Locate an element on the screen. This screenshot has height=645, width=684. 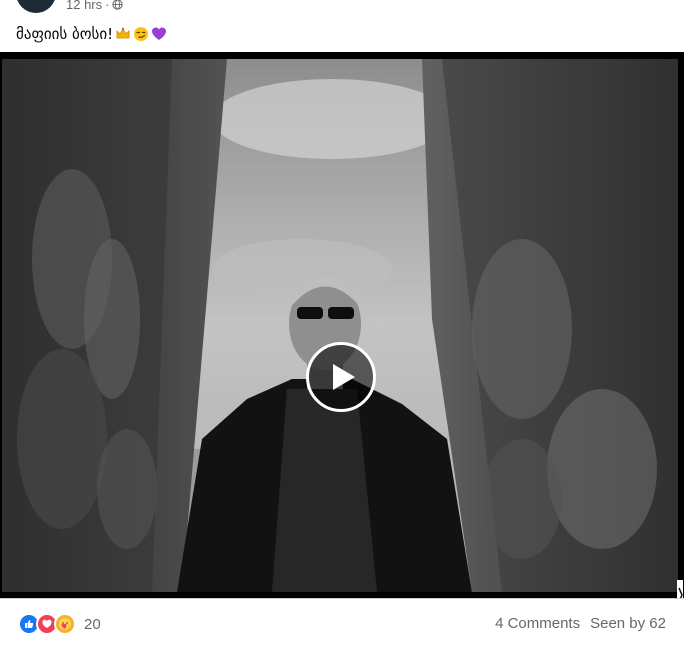
play-button is located at coordinates (341, 377).